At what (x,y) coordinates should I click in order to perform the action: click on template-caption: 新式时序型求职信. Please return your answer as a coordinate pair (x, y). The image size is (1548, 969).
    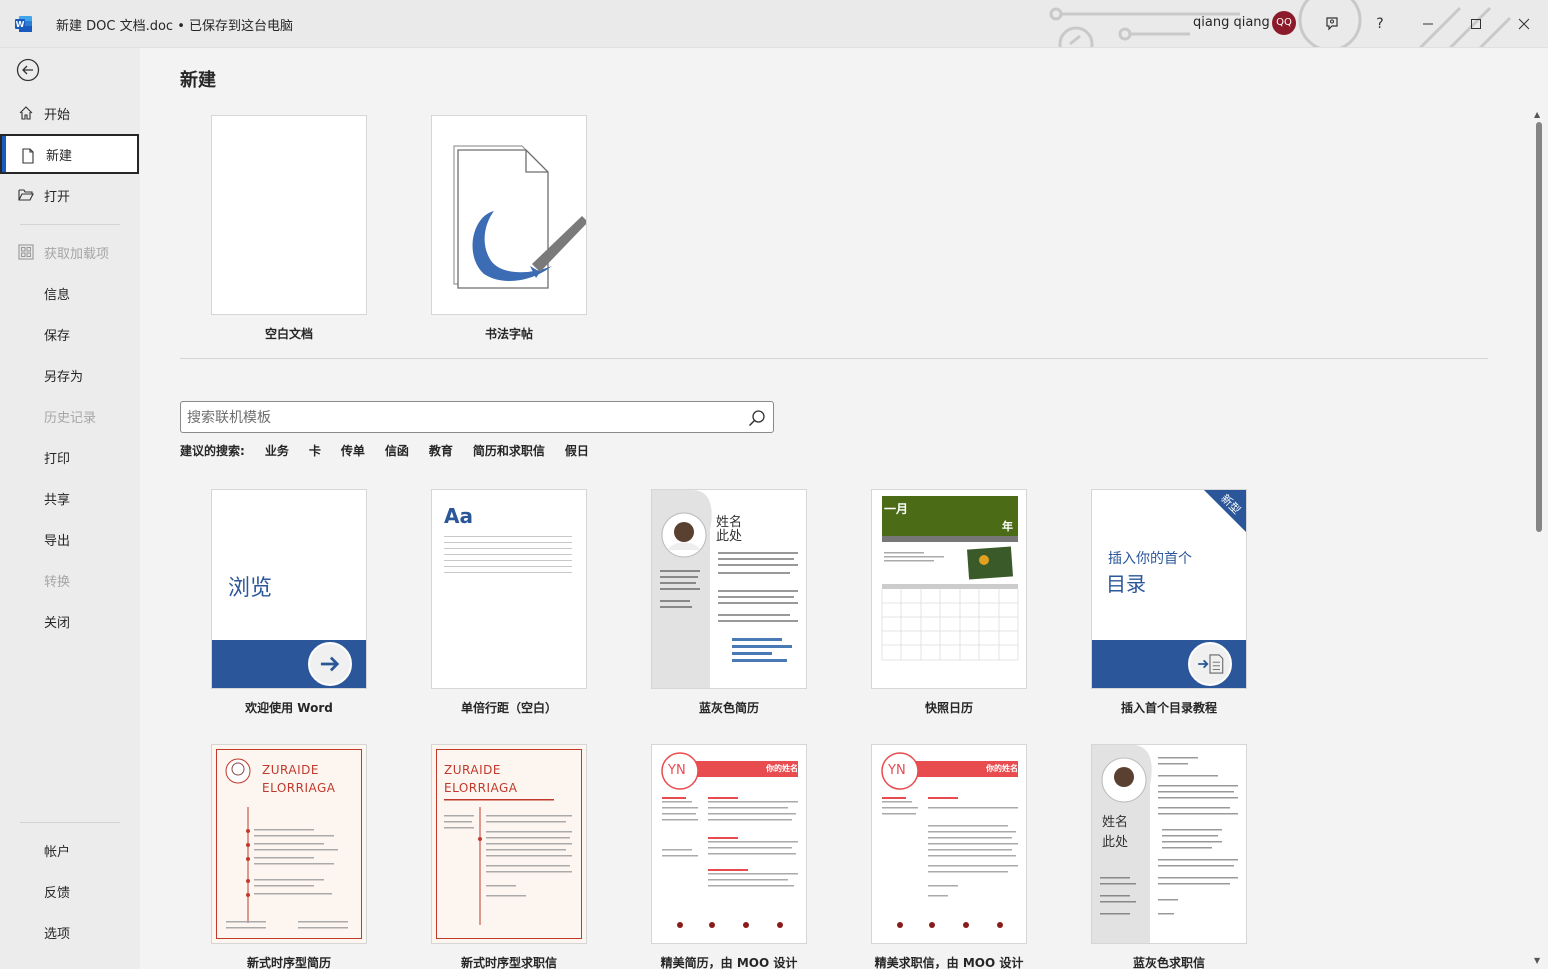
    Looking at the image, I should click on (508, 962).